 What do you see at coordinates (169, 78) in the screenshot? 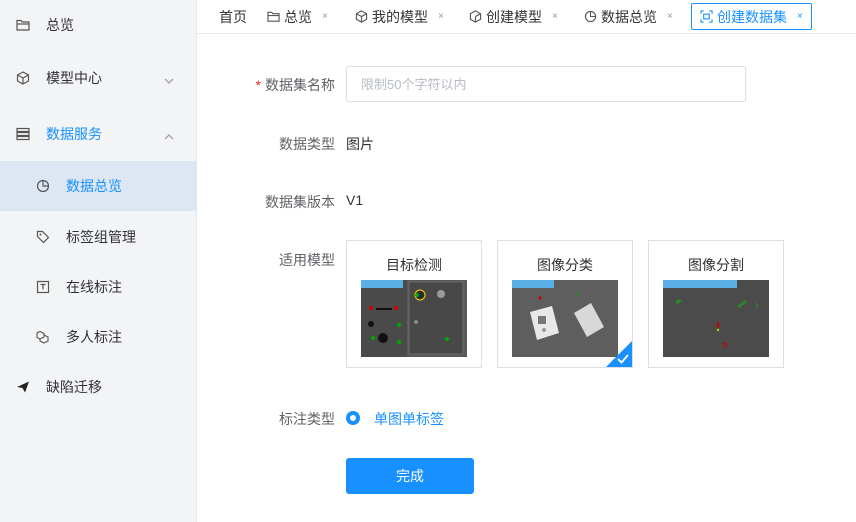
I see `chevron-down-icon` at bounding box center [169, 78].